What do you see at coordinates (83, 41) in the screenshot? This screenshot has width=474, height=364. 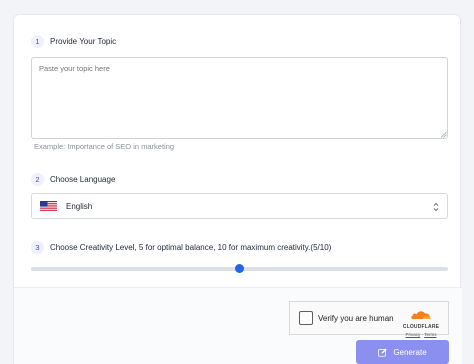 I see `step-title: Provide Your Topic` at bounding box center [83, 41].